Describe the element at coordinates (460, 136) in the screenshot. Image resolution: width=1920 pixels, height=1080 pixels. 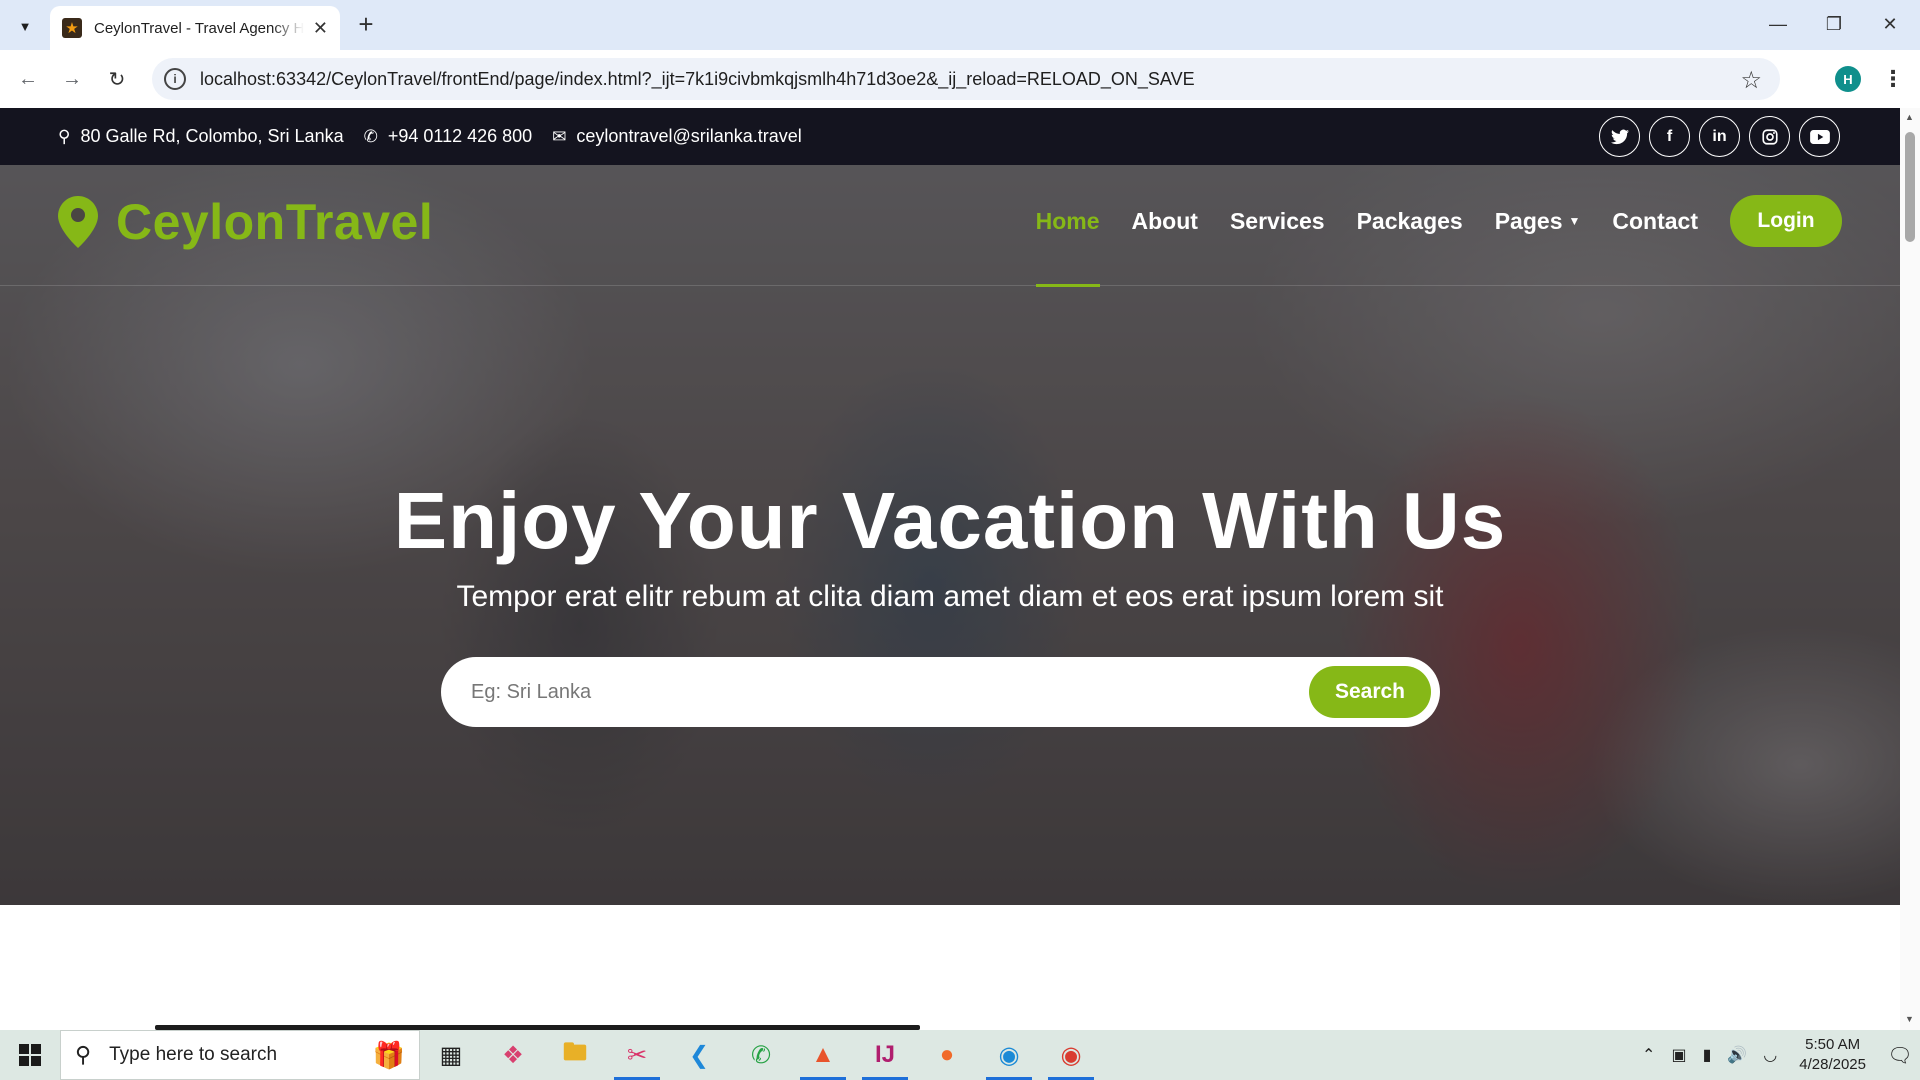
I see `phone-text: +94 0112 426 800` at that location.